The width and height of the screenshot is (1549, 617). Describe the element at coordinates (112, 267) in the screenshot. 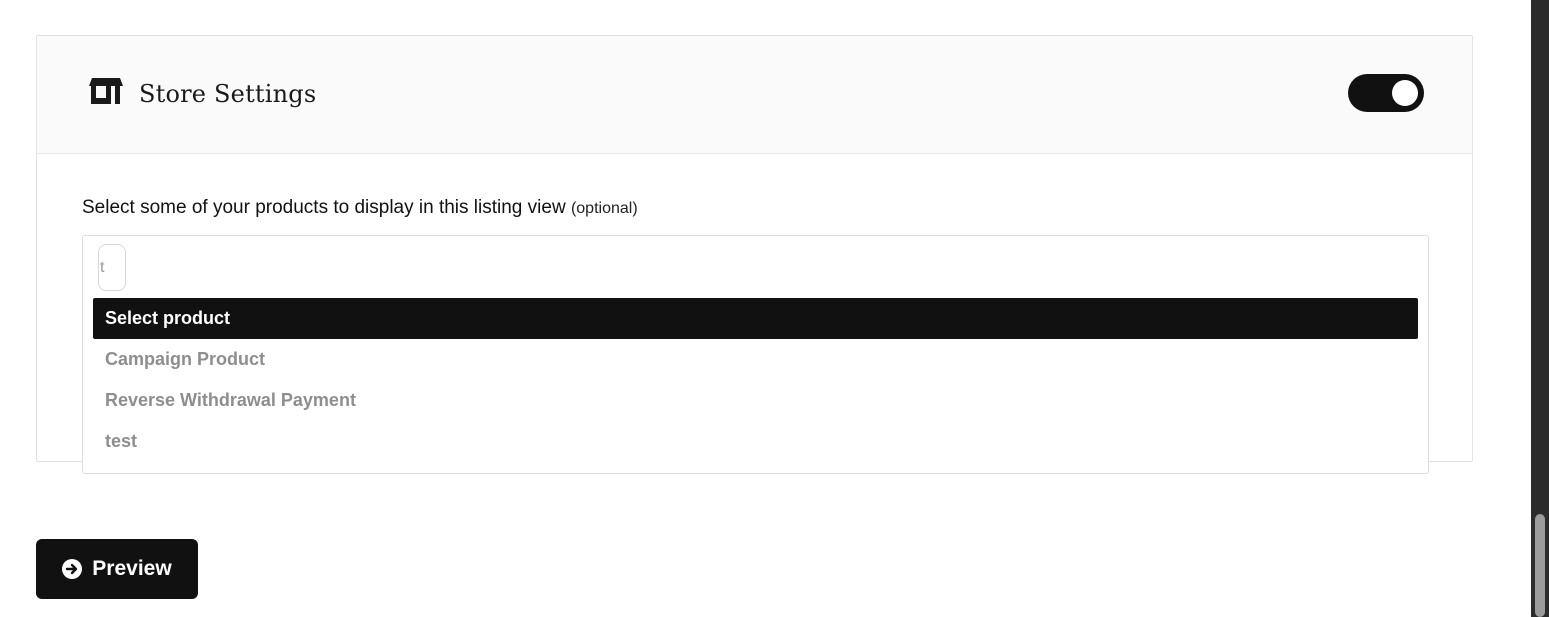

I see `product-search-input` at that location.